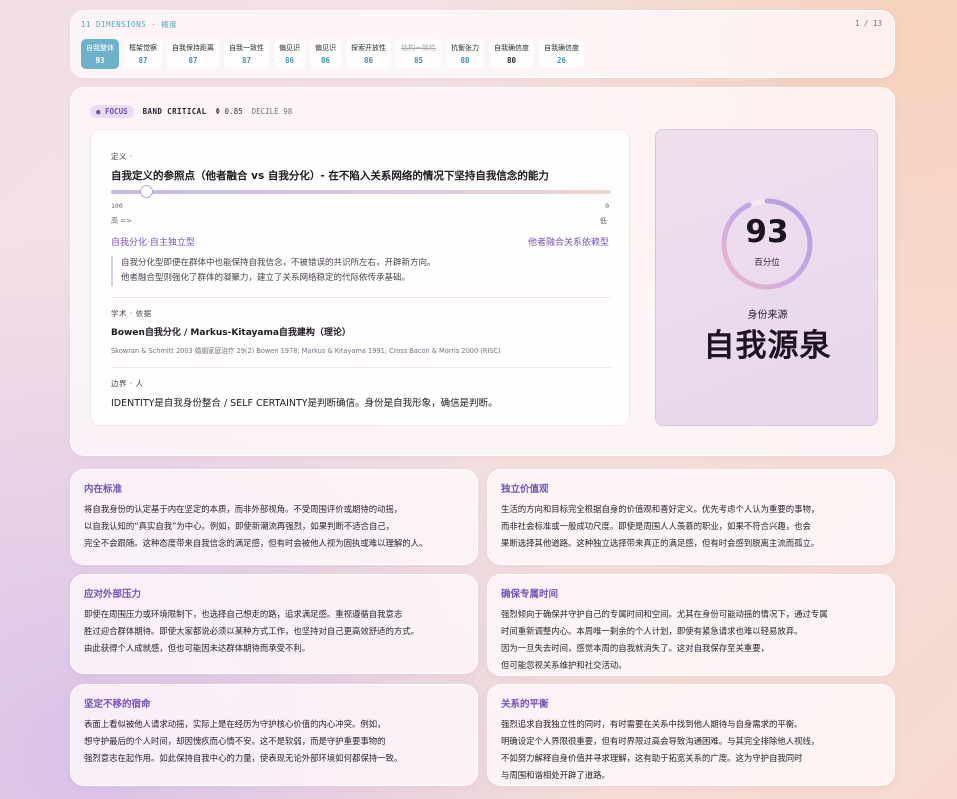  What do you see at coordinates (660, 543) in the screenshot?
I see `facet-line: 果断选择其他道路。这种独立选择带来真正的满足感，但有时会感到脱离主流而孤立。` at bounding box center [660, 543].